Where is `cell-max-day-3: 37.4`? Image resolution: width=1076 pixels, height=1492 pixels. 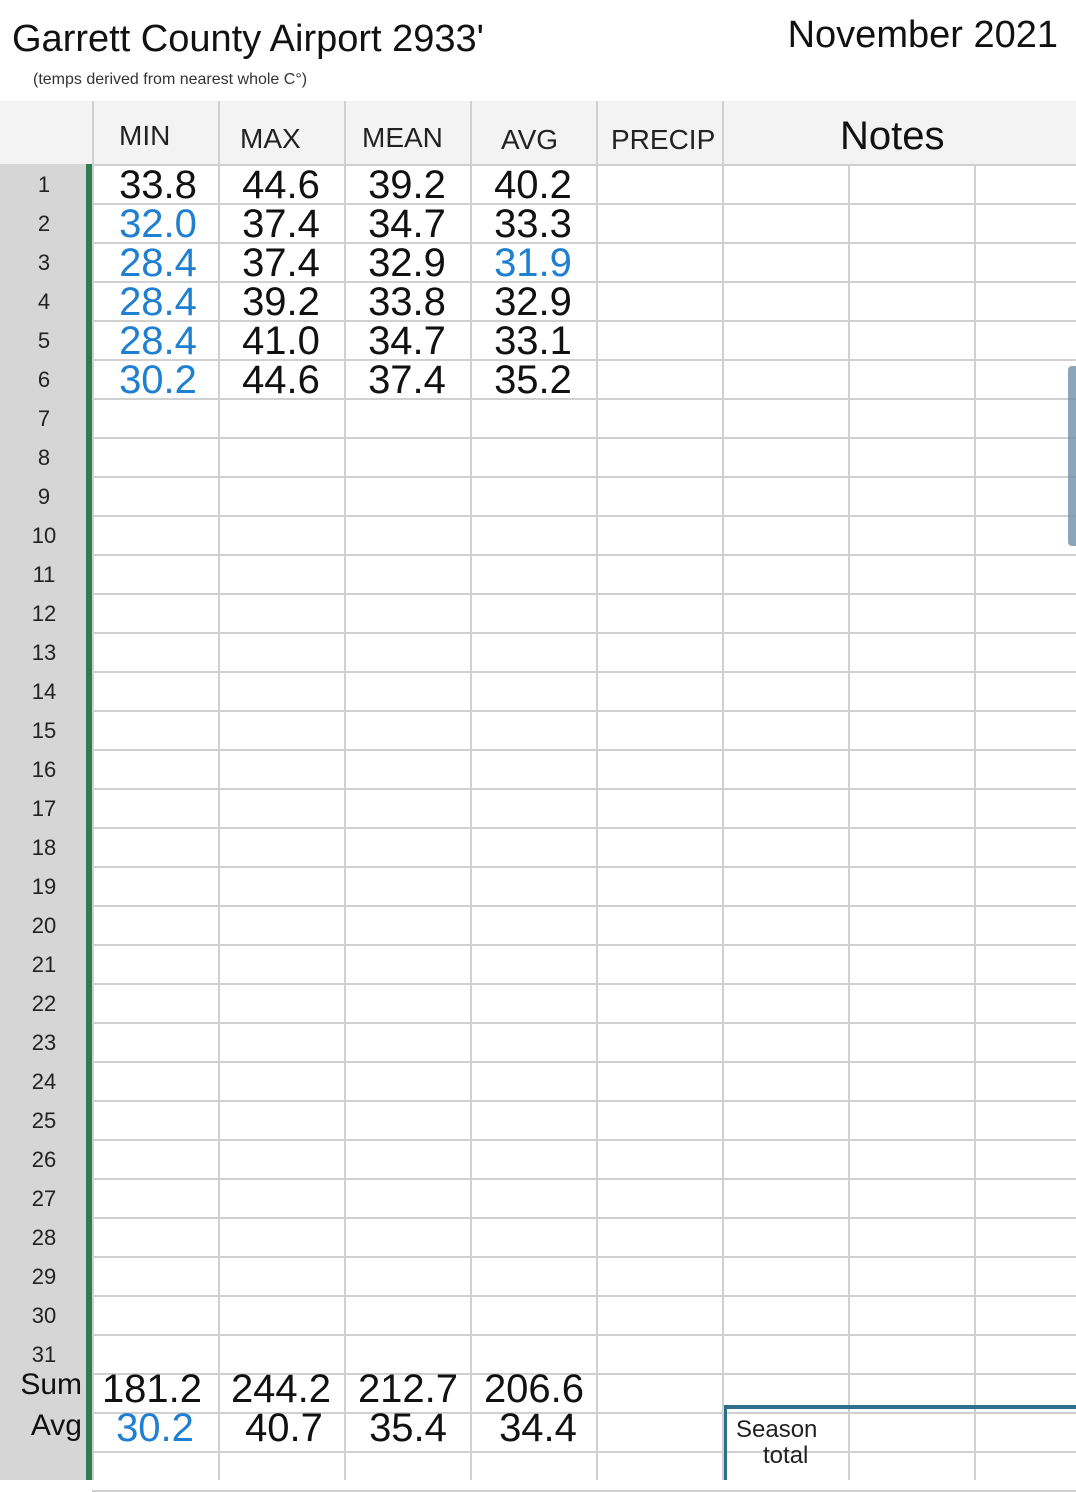
cell-max-day-3: 37.4 is located at coordinates (281, 263).